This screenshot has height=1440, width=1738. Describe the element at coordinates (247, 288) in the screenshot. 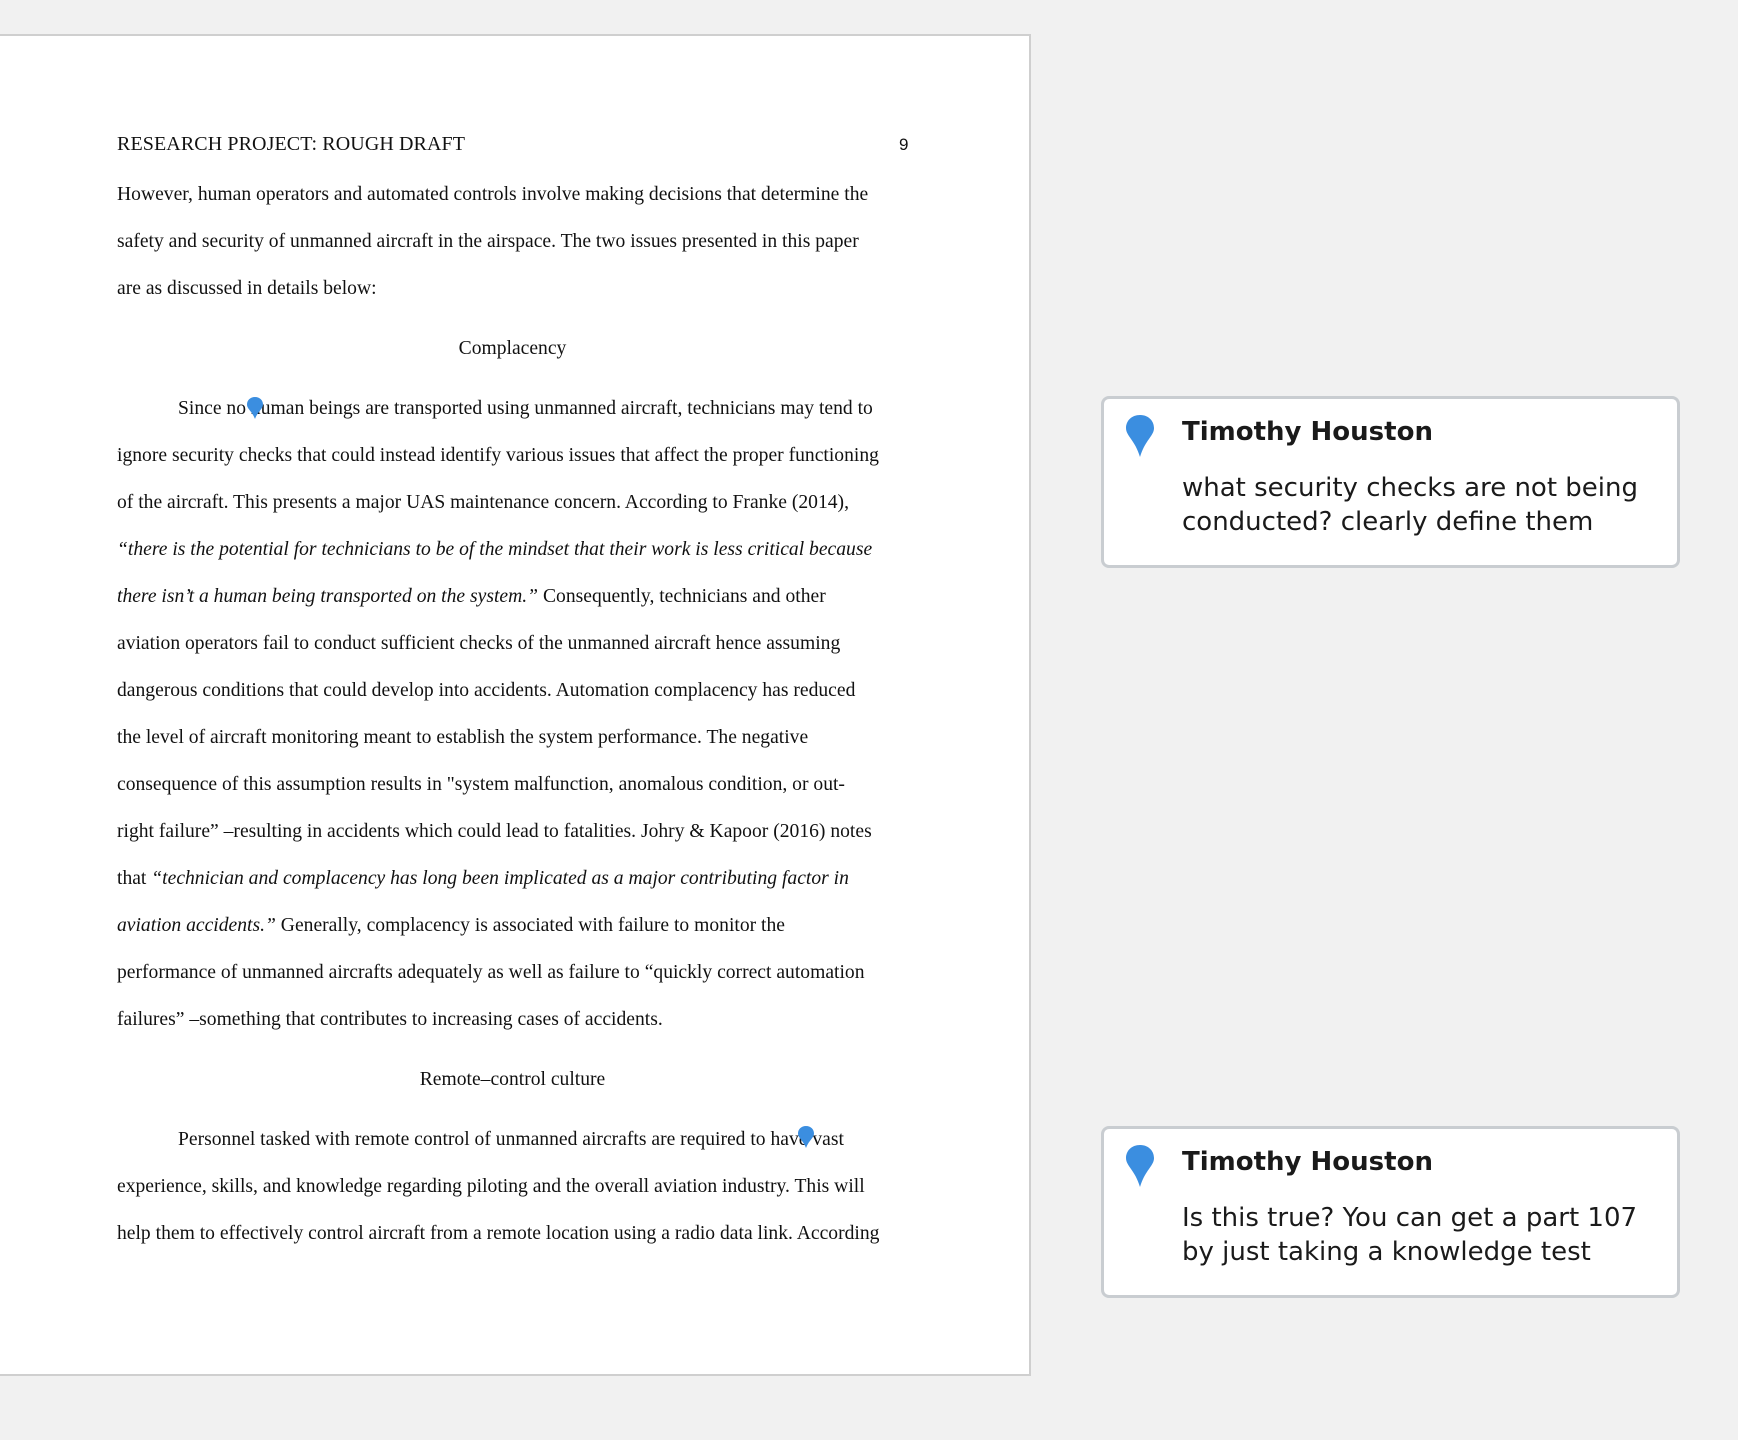

I see `paragraph-line: are as discussed in details below:` at that location.